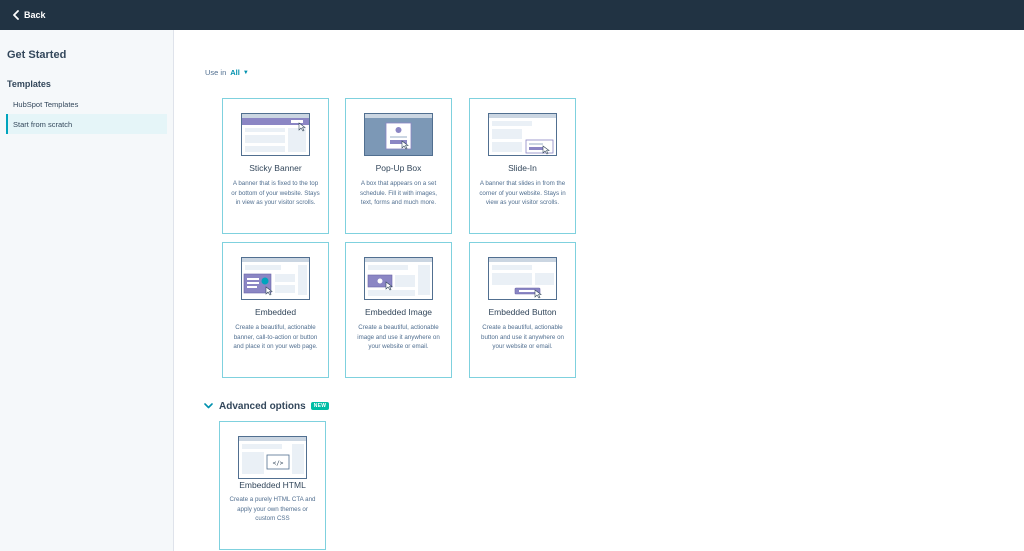 Image resolution: width=1024 pixels, height=551 pixels. Describe the element at coordinates (272, 457) in the screenshot. I see `embedded-html-illustration: </>` at that location.